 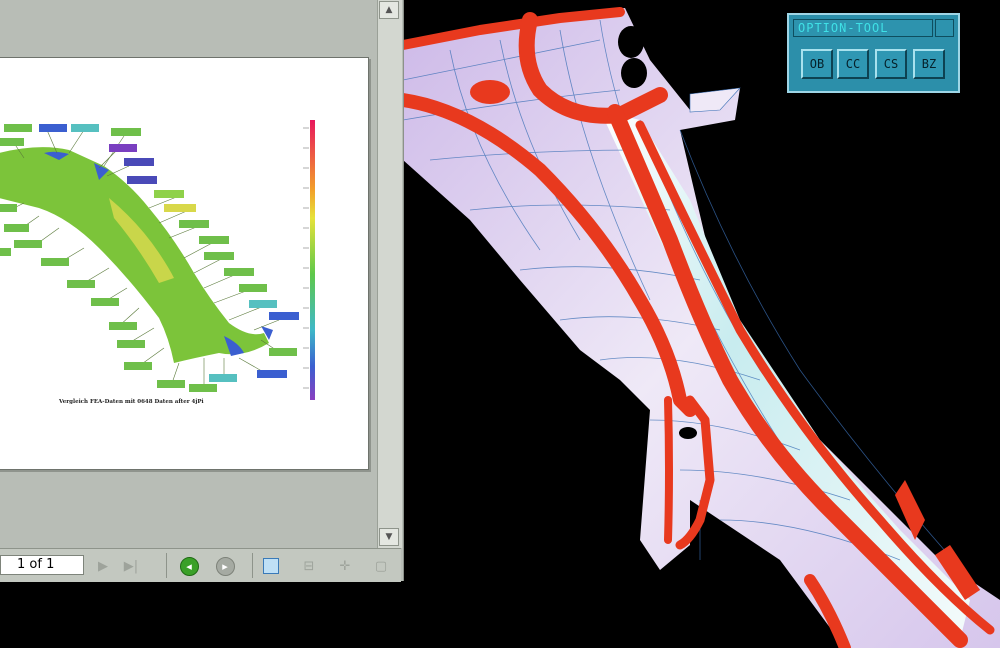 What do you see at coordinates (944, 28) in the screenshot?
I see `toolbox-close-button` at bounding box center [944, 28].